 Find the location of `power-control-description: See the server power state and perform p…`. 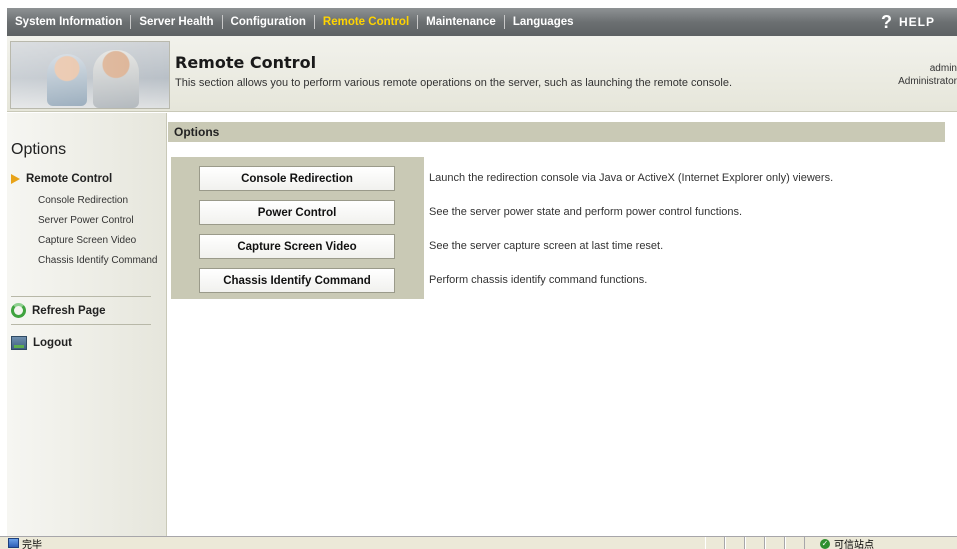

power-control-description: See the server power state and perform p… is located at coordinates (586, 212).